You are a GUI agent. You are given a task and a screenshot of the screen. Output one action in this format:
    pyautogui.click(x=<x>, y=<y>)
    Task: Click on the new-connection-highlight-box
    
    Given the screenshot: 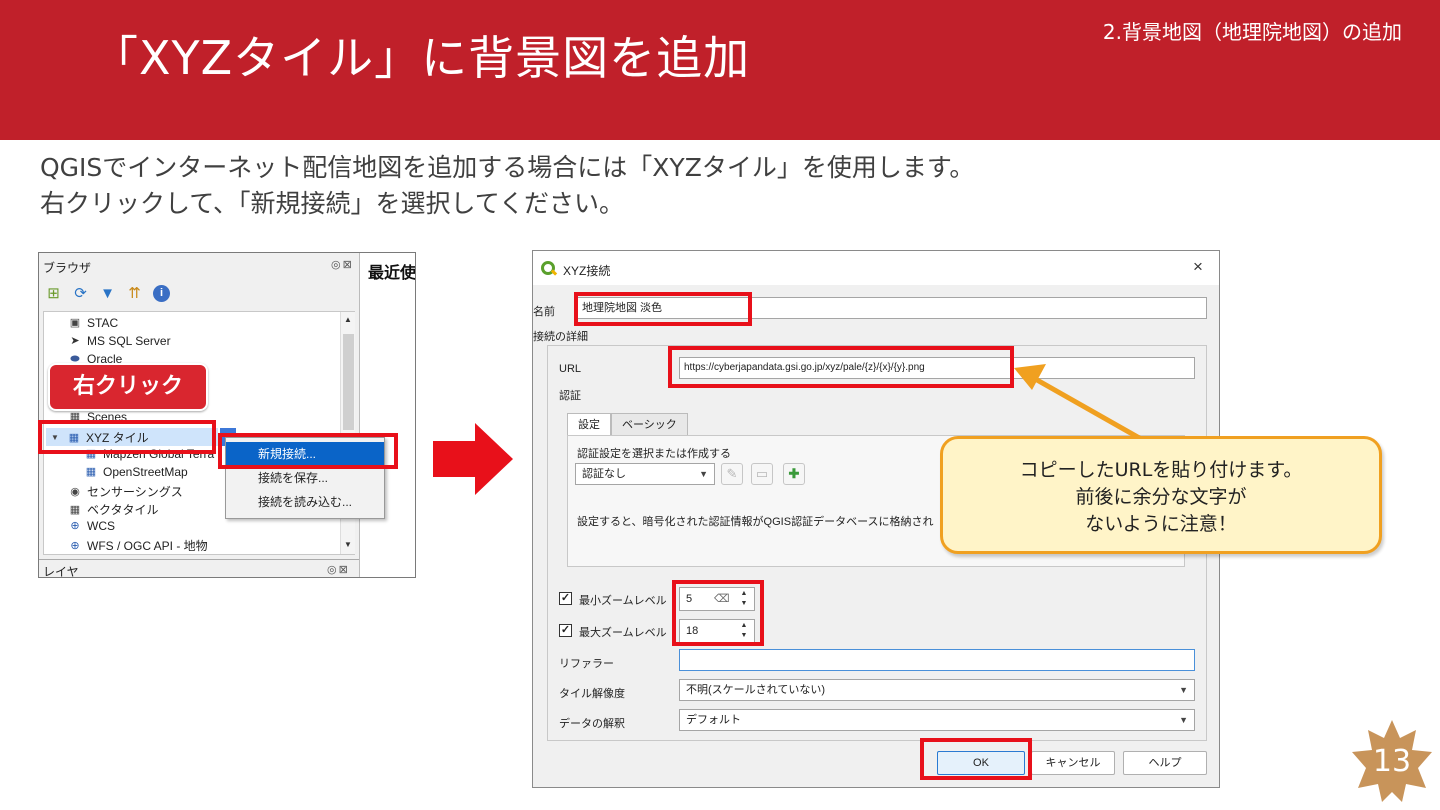 What is the action you would take?
    pyautogui.click(x=308, y=451)
    